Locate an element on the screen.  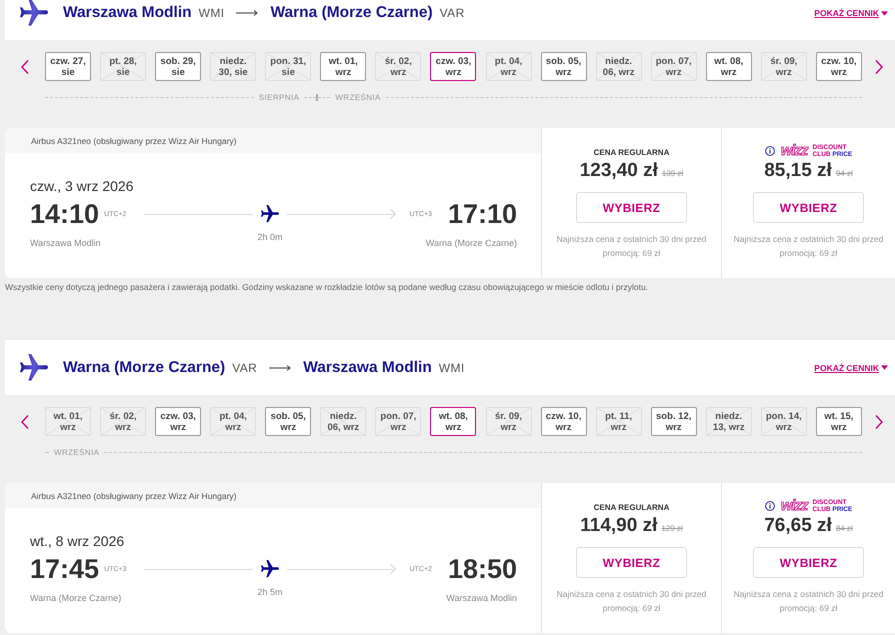
fare-price: 85,15 zł is located at coordinates (798, 171).